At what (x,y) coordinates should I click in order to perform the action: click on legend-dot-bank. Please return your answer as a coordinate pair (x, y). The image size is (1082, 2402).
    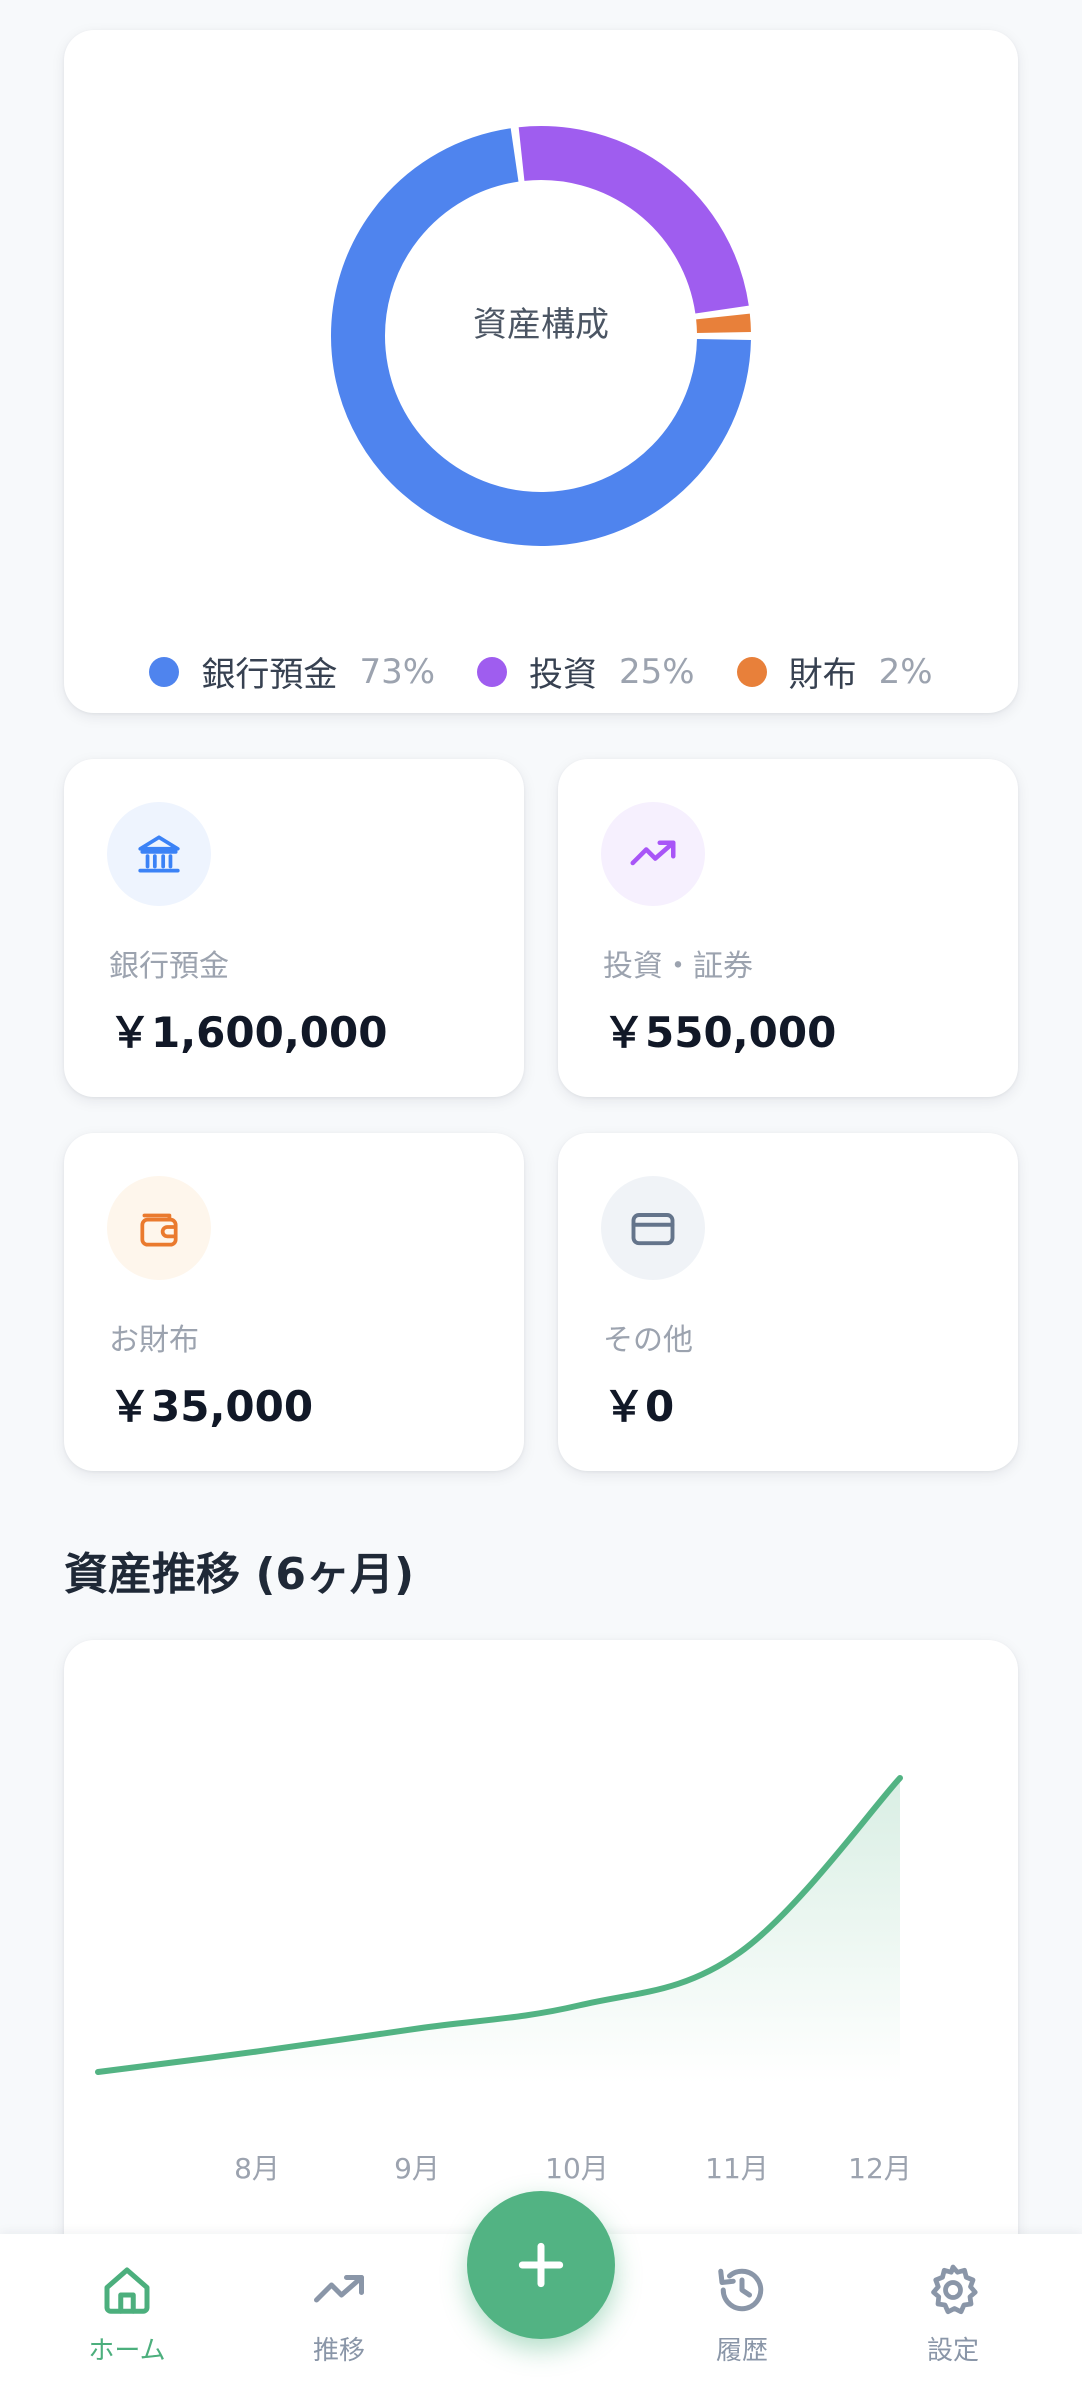
    Looking at the image, I should click on (164, 671).